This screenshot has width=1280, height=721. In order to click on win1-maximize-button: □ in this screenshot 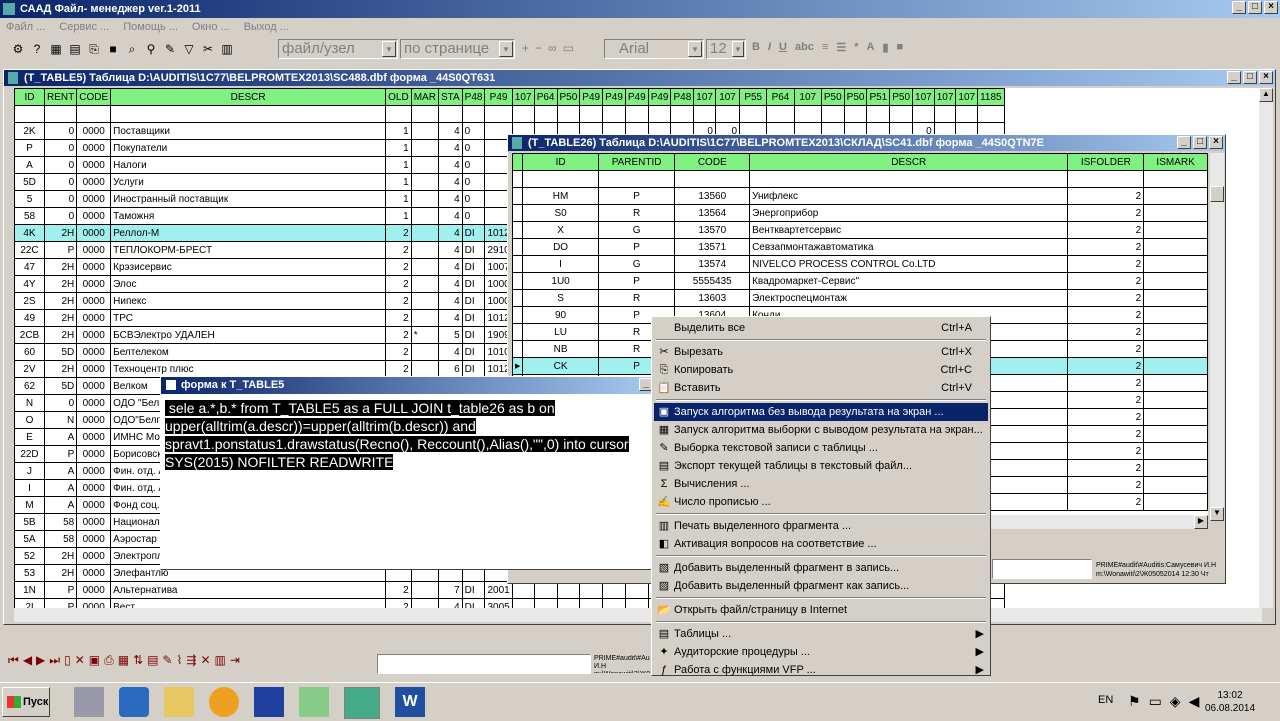, I will do `click(1250, 77)`.